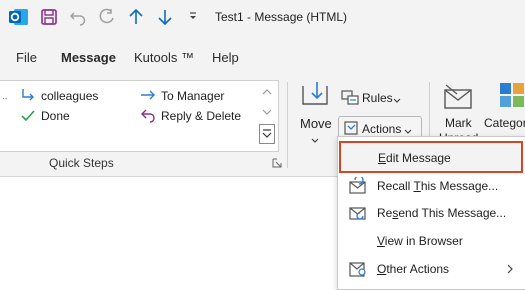 Image resolution: width=525 pixels, height=290 pixels. What do you see at coordinates (136, 17) in the screenshot?
I see `previous-item-icon` at bounding box center [136, 17].